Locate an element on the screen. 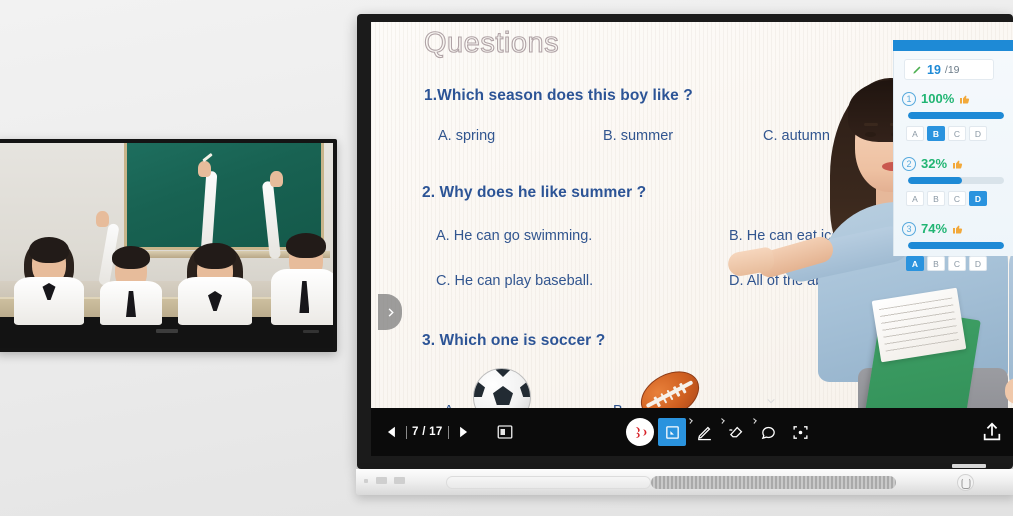 This screenshot has width=1013, height=516. responded-total: /19 is located at coordinates (952, 69).